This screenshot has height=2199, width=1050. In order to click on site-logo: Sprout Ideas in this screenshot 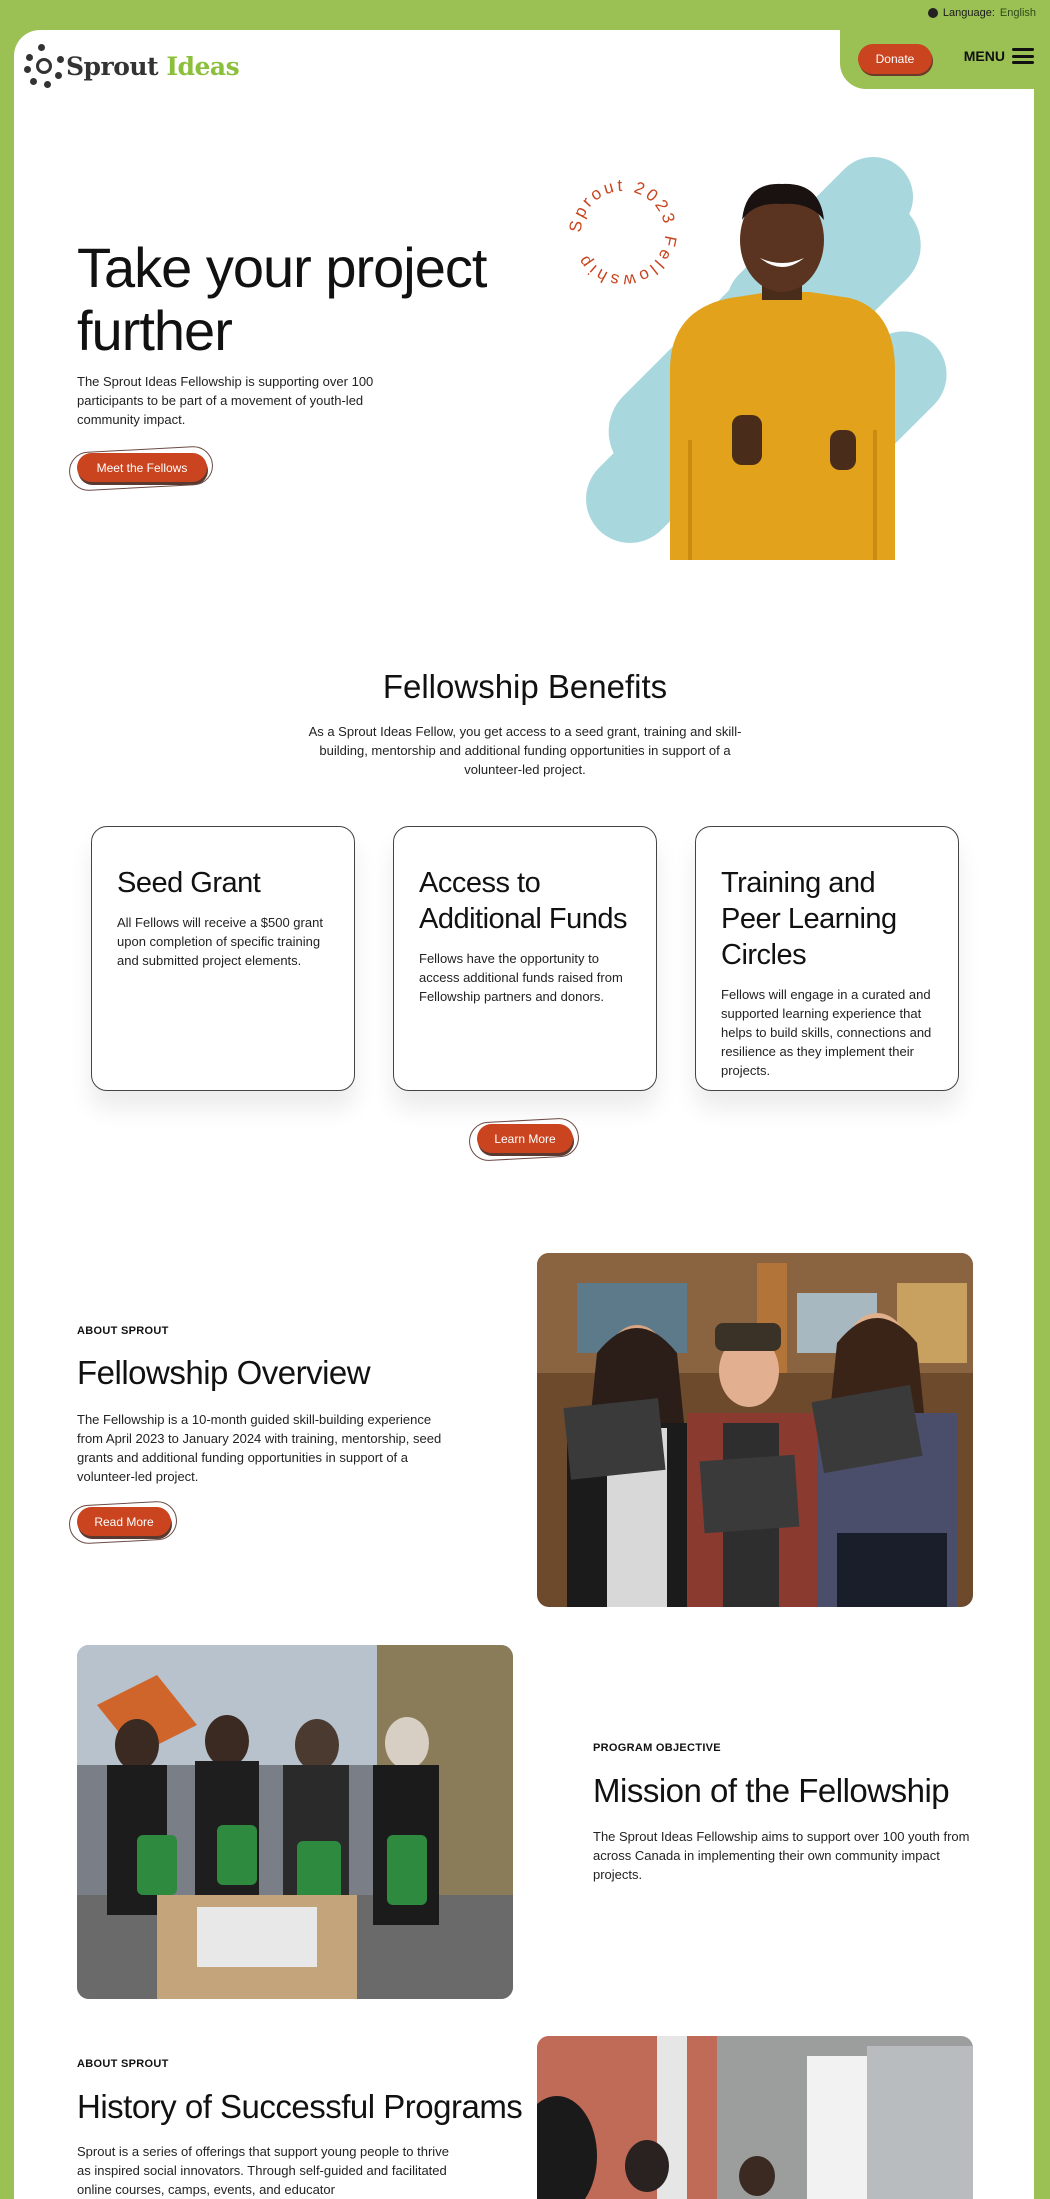, I will do `click(132, 66)`.